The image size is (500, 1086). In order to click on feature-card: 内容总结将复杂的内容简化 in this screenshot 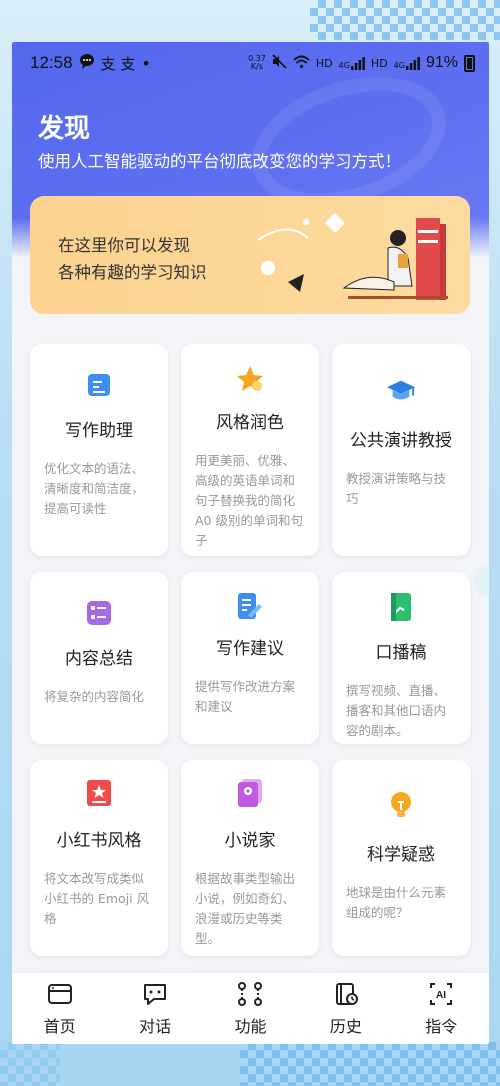, I will do `click(99, 658)`.